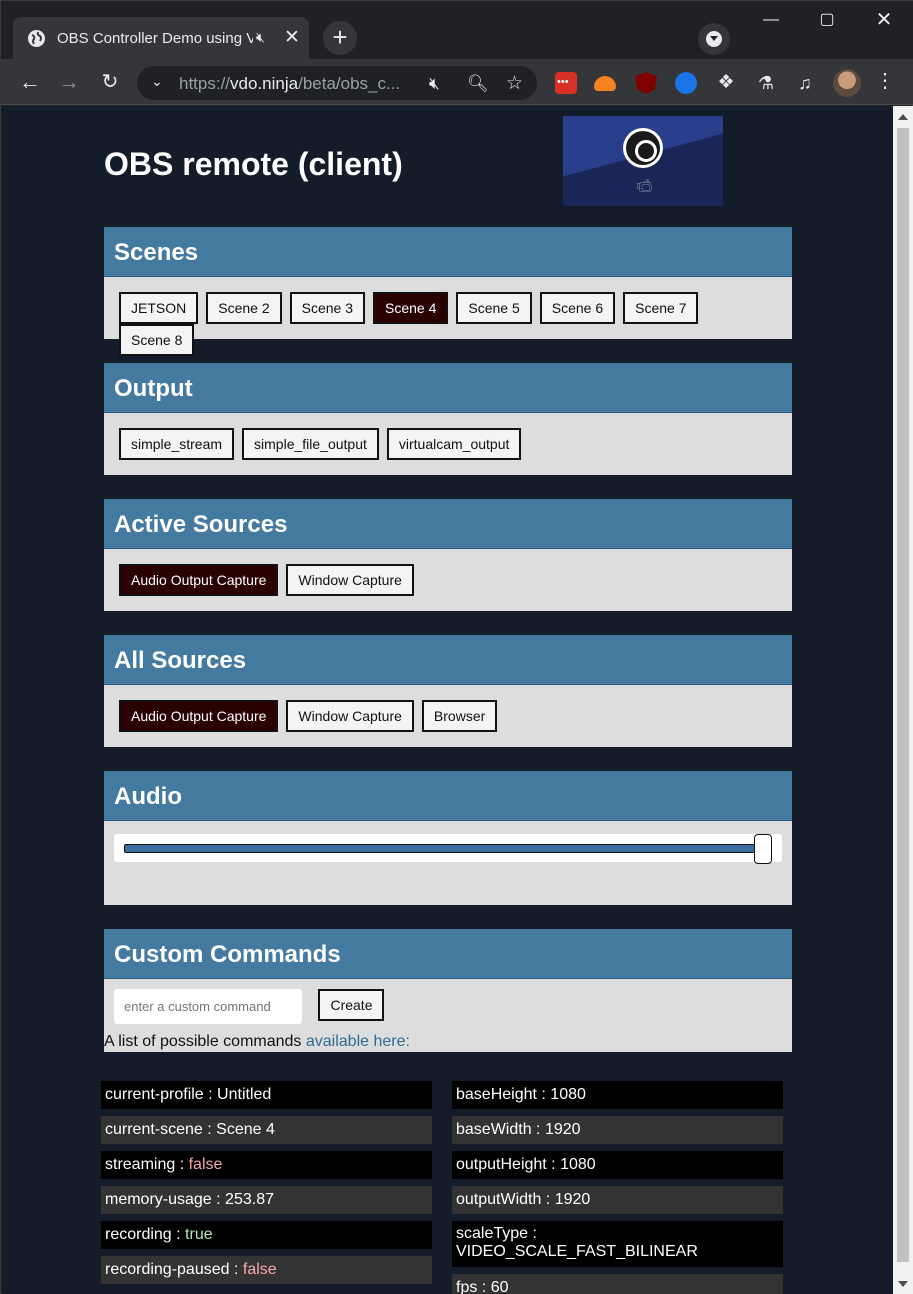 The height and width of the screenshot is (1294, 913). I want to click on stat-value: 1920, so click(572, 1199).